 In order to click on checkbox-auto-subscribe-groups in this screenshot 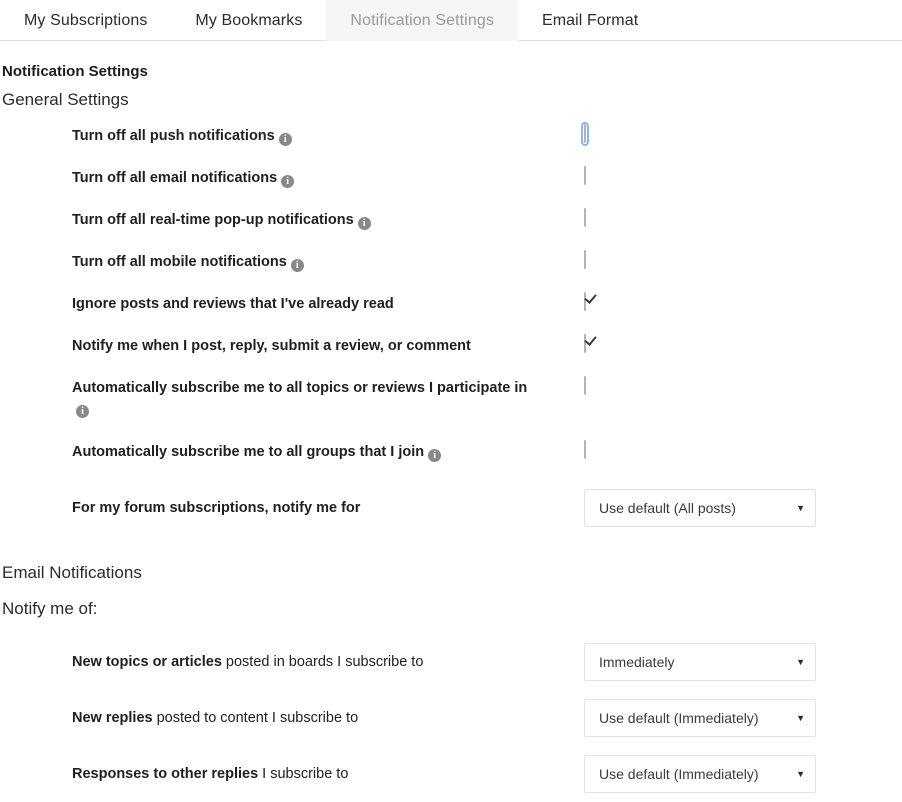, I will do `click(585, 449)`.